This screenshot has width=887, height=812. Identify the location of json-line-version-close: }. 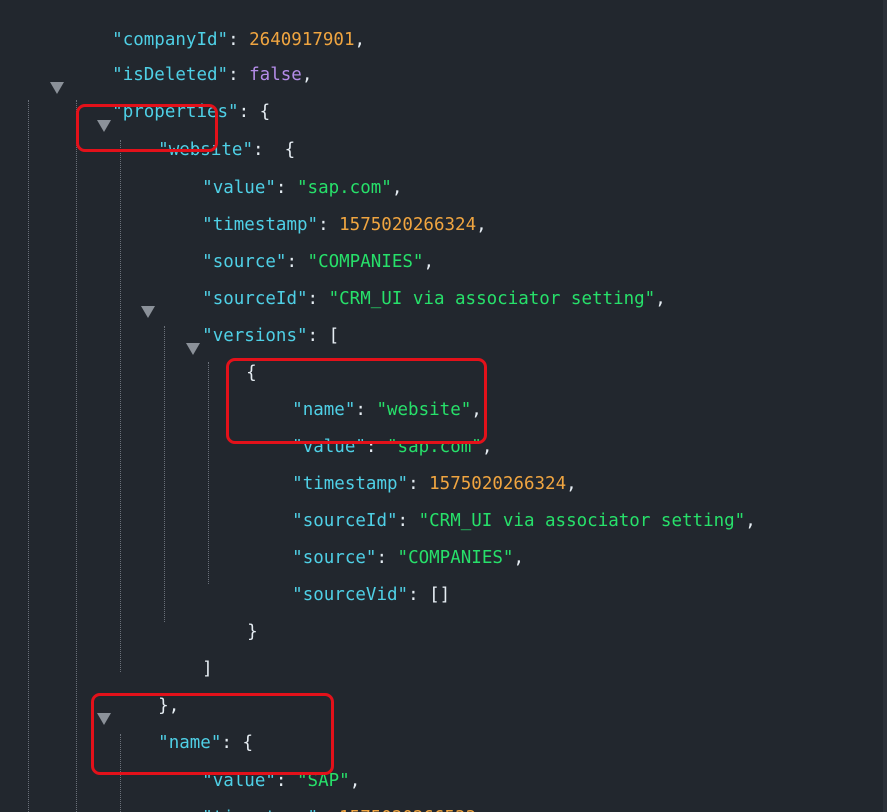
(231, 619).